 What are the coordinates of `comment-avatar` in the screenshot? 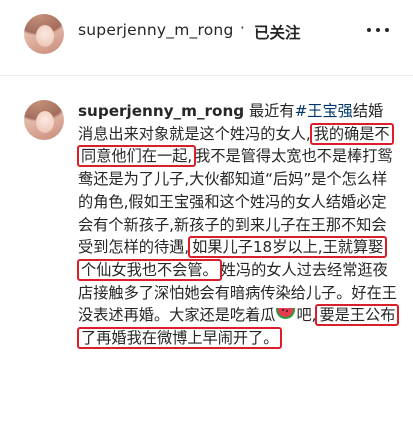 It's located at (44, 120).